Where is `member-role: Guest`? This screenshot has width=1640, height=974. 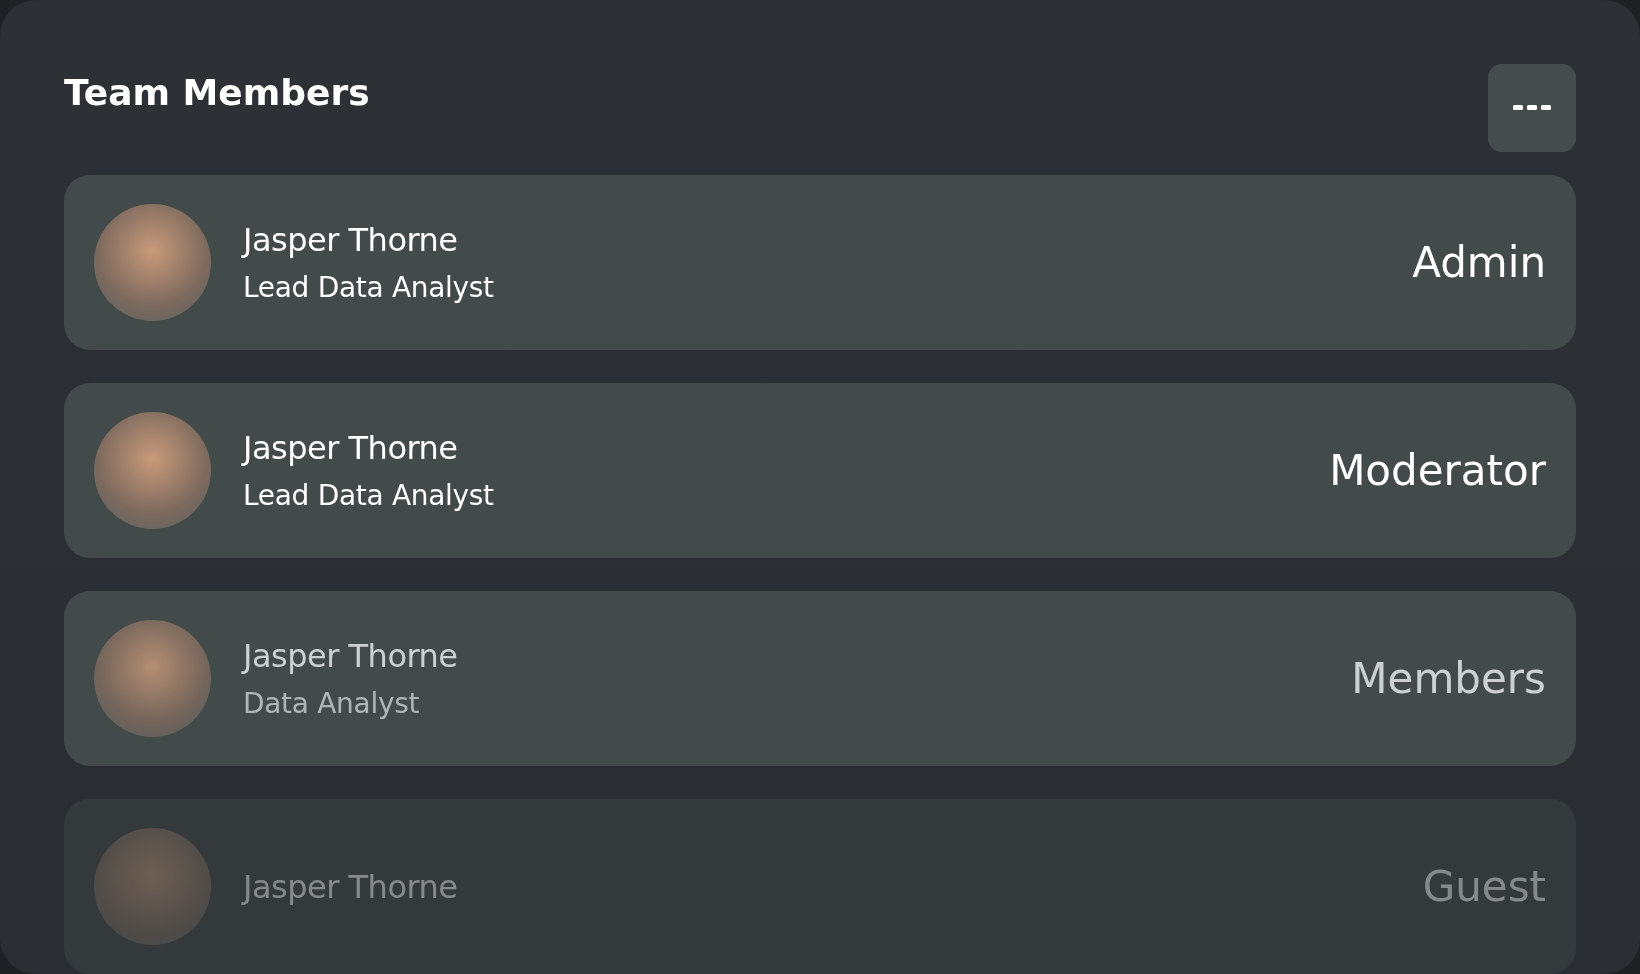
member-role: Guest is located at coordinates (1484, 886).